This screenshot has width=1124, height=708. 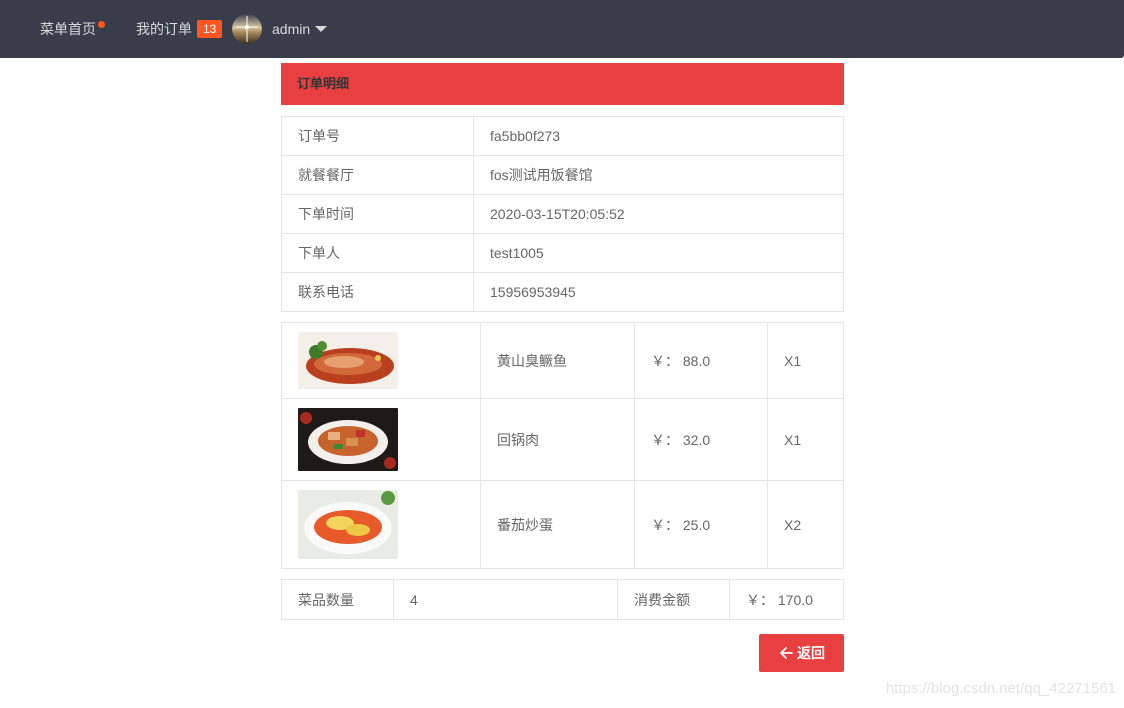 What do you see at coordinates (1000, 688) in the screenshot?
I see `watermark: https://blog.csdn.net/qq_42271561` at bounding box center [1000, 688].